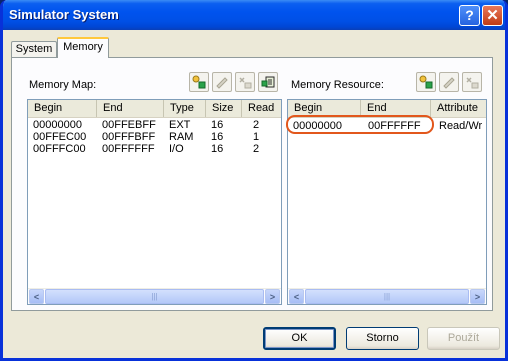 The width and height of the screenshot is (508, 361). Describe the element at coordinates (63, 85) in the screenshot. I see `memory-map-label: Memory Map:` at that location.